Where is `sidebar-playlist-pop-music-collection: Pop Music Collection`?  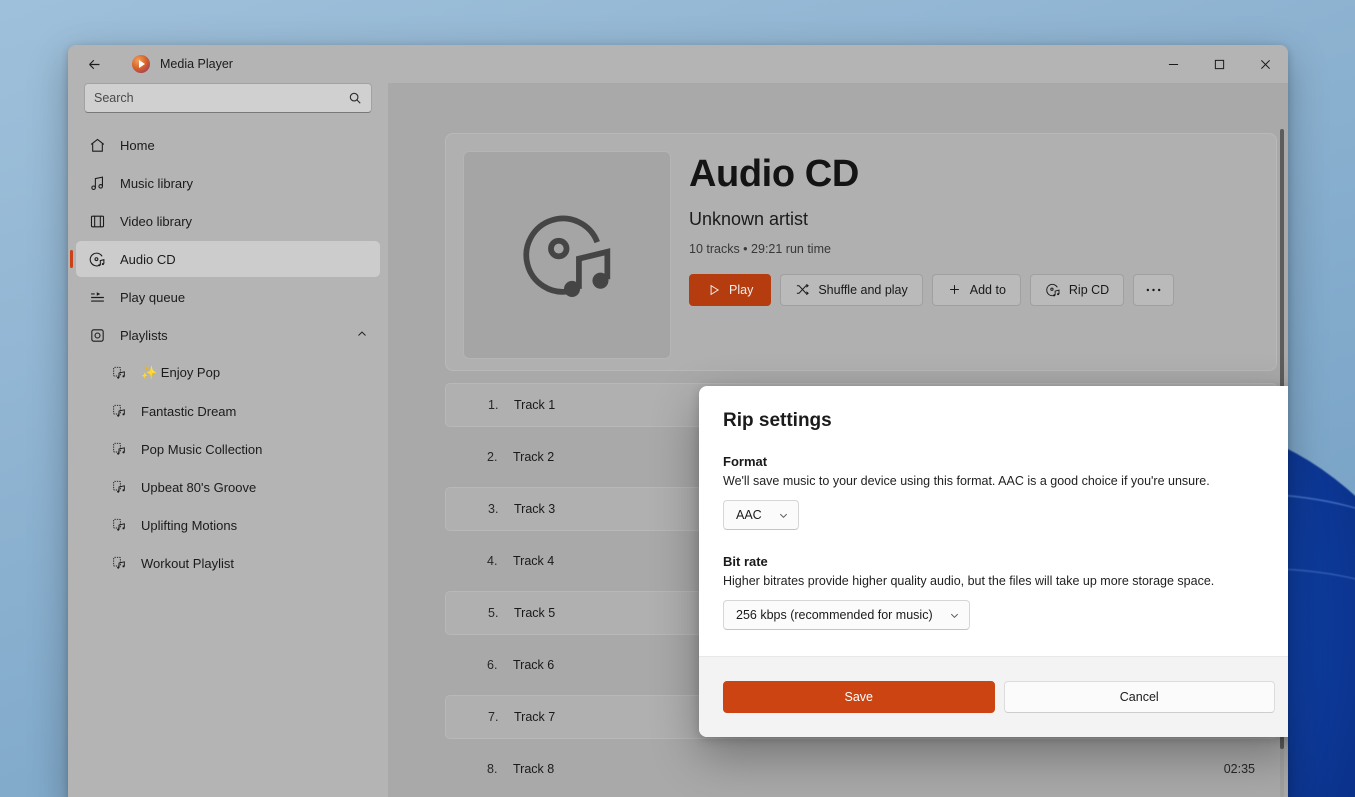 sidebar-playlist-pop-music-collection: Pop Music Collection is located at coordinates (239, 449).